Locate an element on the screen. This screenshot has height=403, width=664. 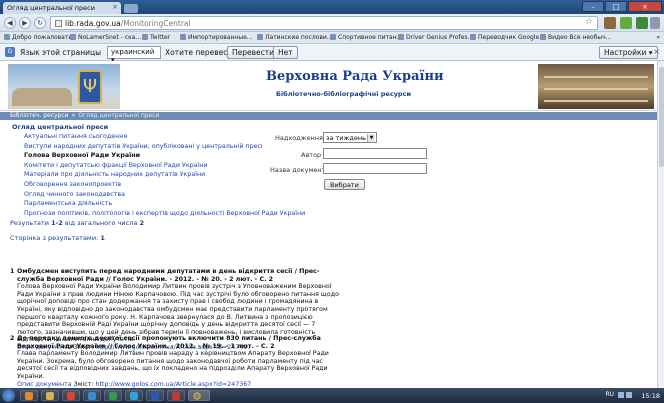
select-button: Вибрати is located at coordinates (344, 184).